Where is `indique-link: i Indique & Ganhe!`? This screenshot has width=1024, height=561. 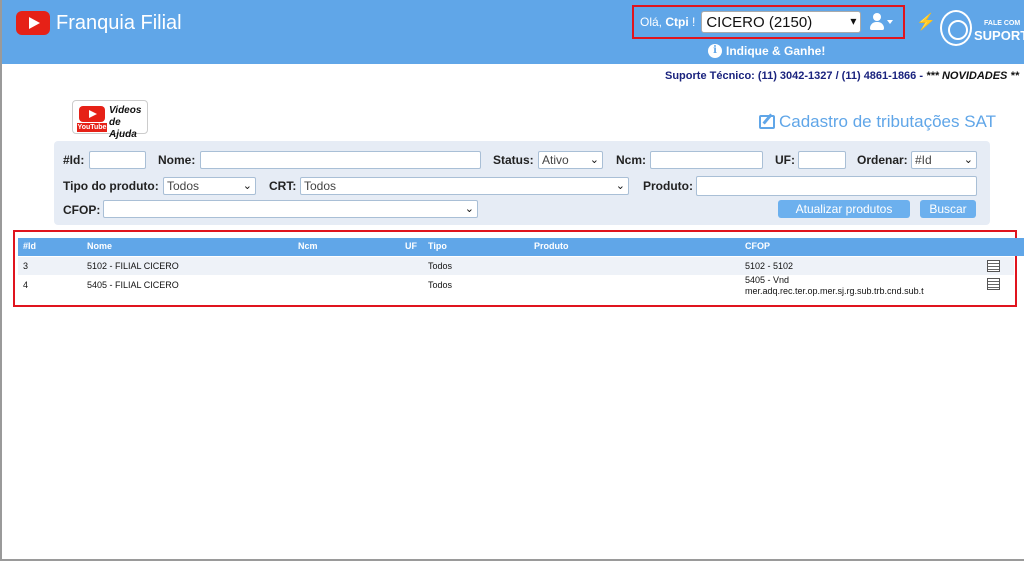
indique-link: i Indique & Ganhe! is located at coordinates (766, 51).